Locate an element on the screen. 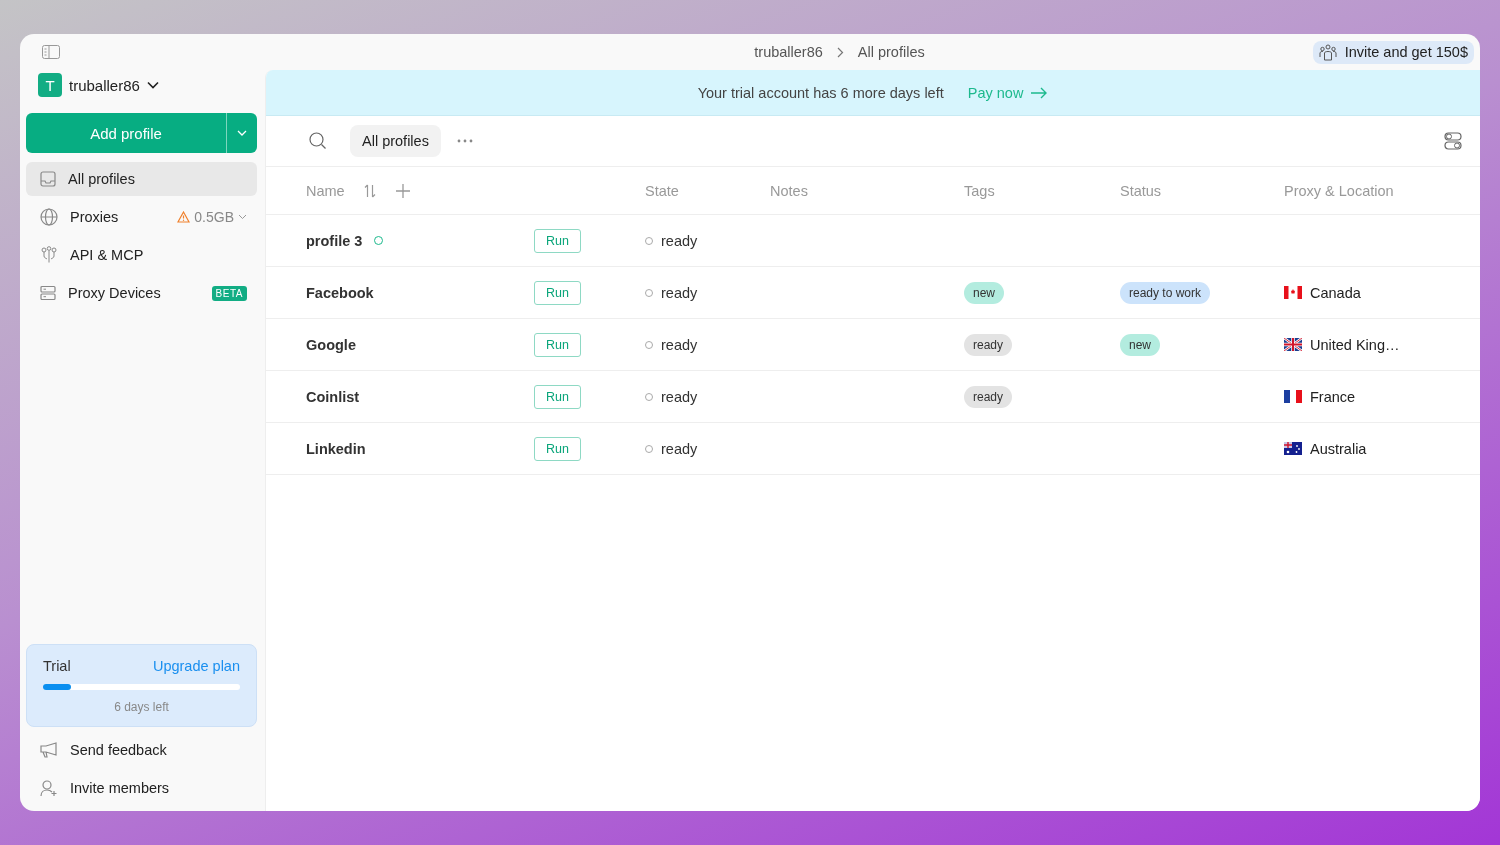  sidebar-item: Proxy Devices BETA is located at coordinates (141, 293).